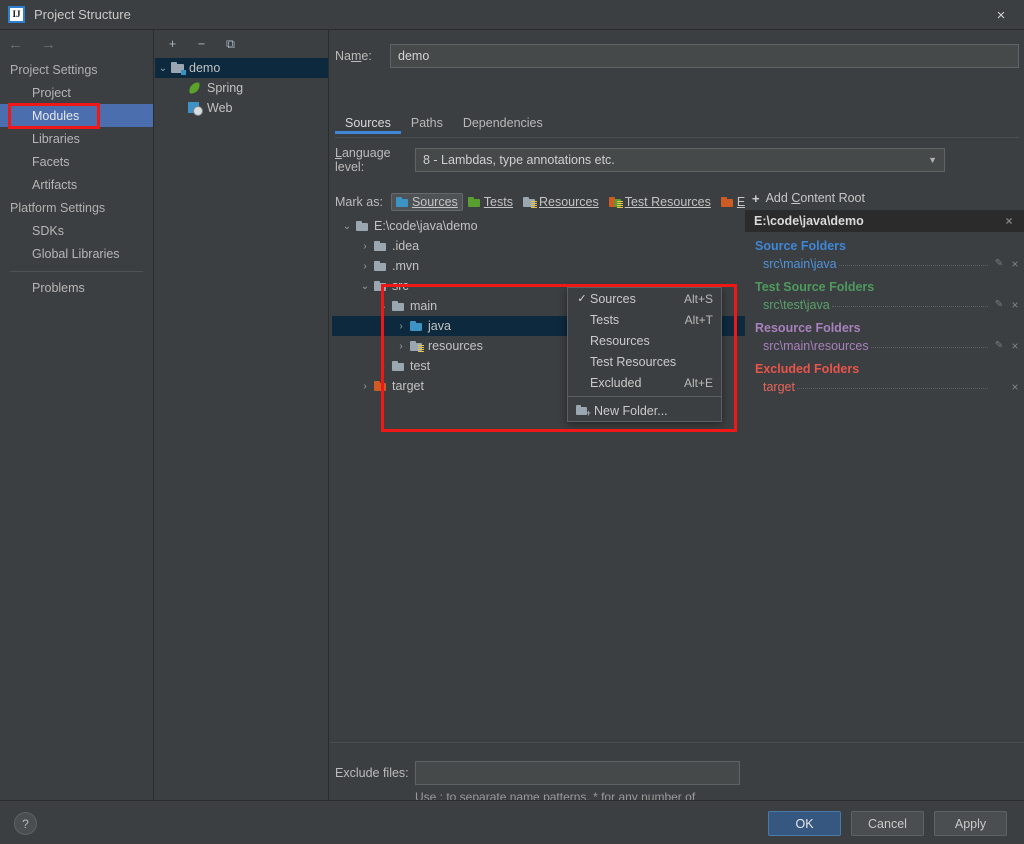 This screenshot has width=1024, height=844. What do you see at coordinates (178, 68) in the screenshot?
I see `module-folder-icon` at bounding box center [178, 68].